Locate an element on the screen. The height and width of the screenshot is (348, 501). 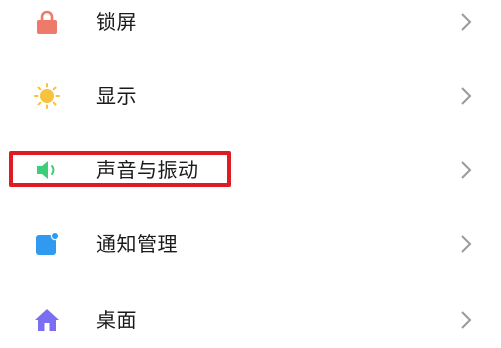
settings-item-lock-screen: 锁屏 is located at coordinates (250, 26).